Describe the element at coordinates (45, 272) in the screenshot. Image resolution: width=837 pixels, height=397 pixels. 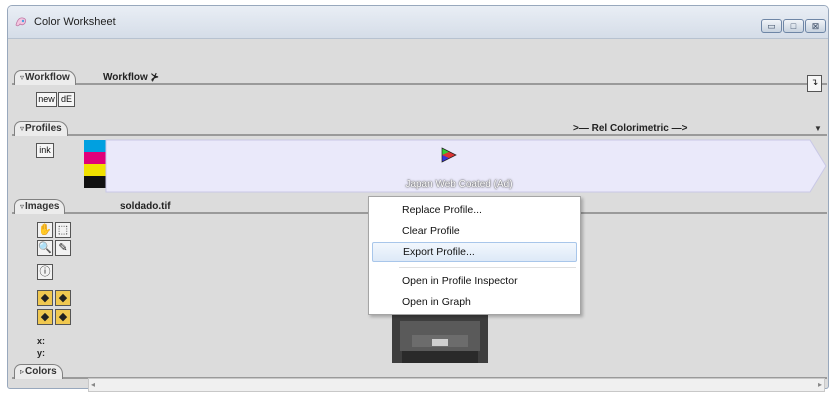
I see `info-icon: ⓘ` at that location.